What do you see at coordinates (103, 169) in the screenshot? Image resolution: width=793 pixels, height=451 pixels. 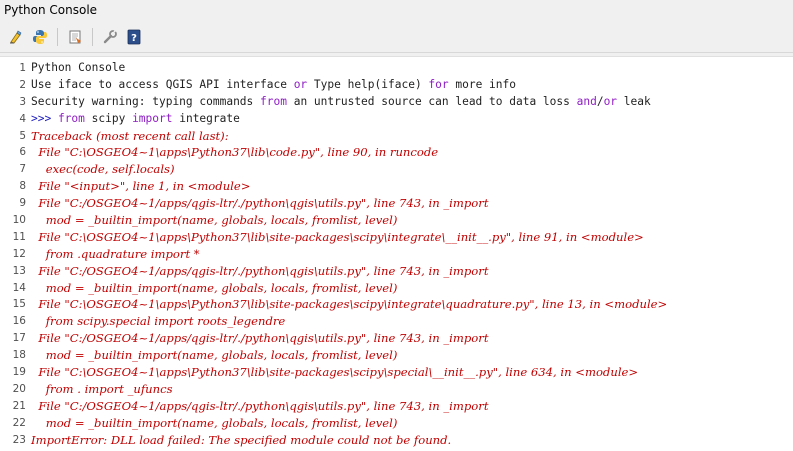 I see `text-token: exec(code, self.locals)` at bounding box center [103, 169].